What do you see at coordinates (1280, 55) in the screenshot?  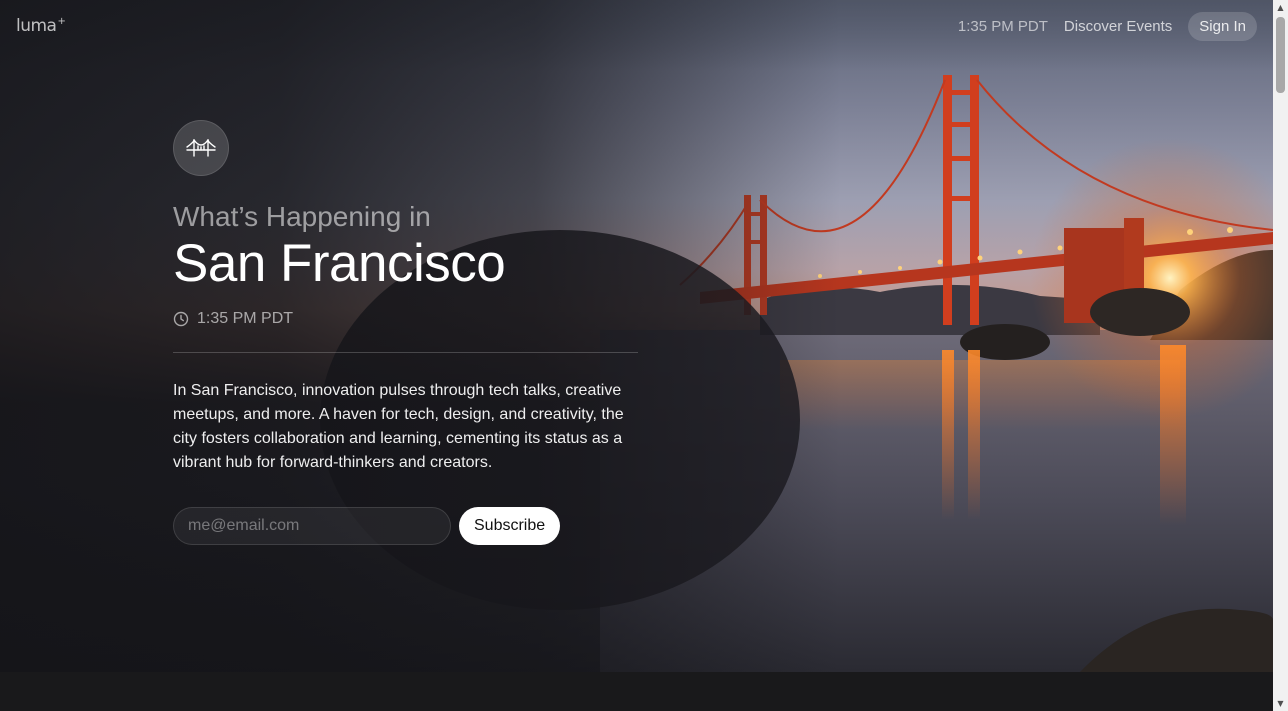 I see `scroll-thumb` at bounding box center [1280, 55].